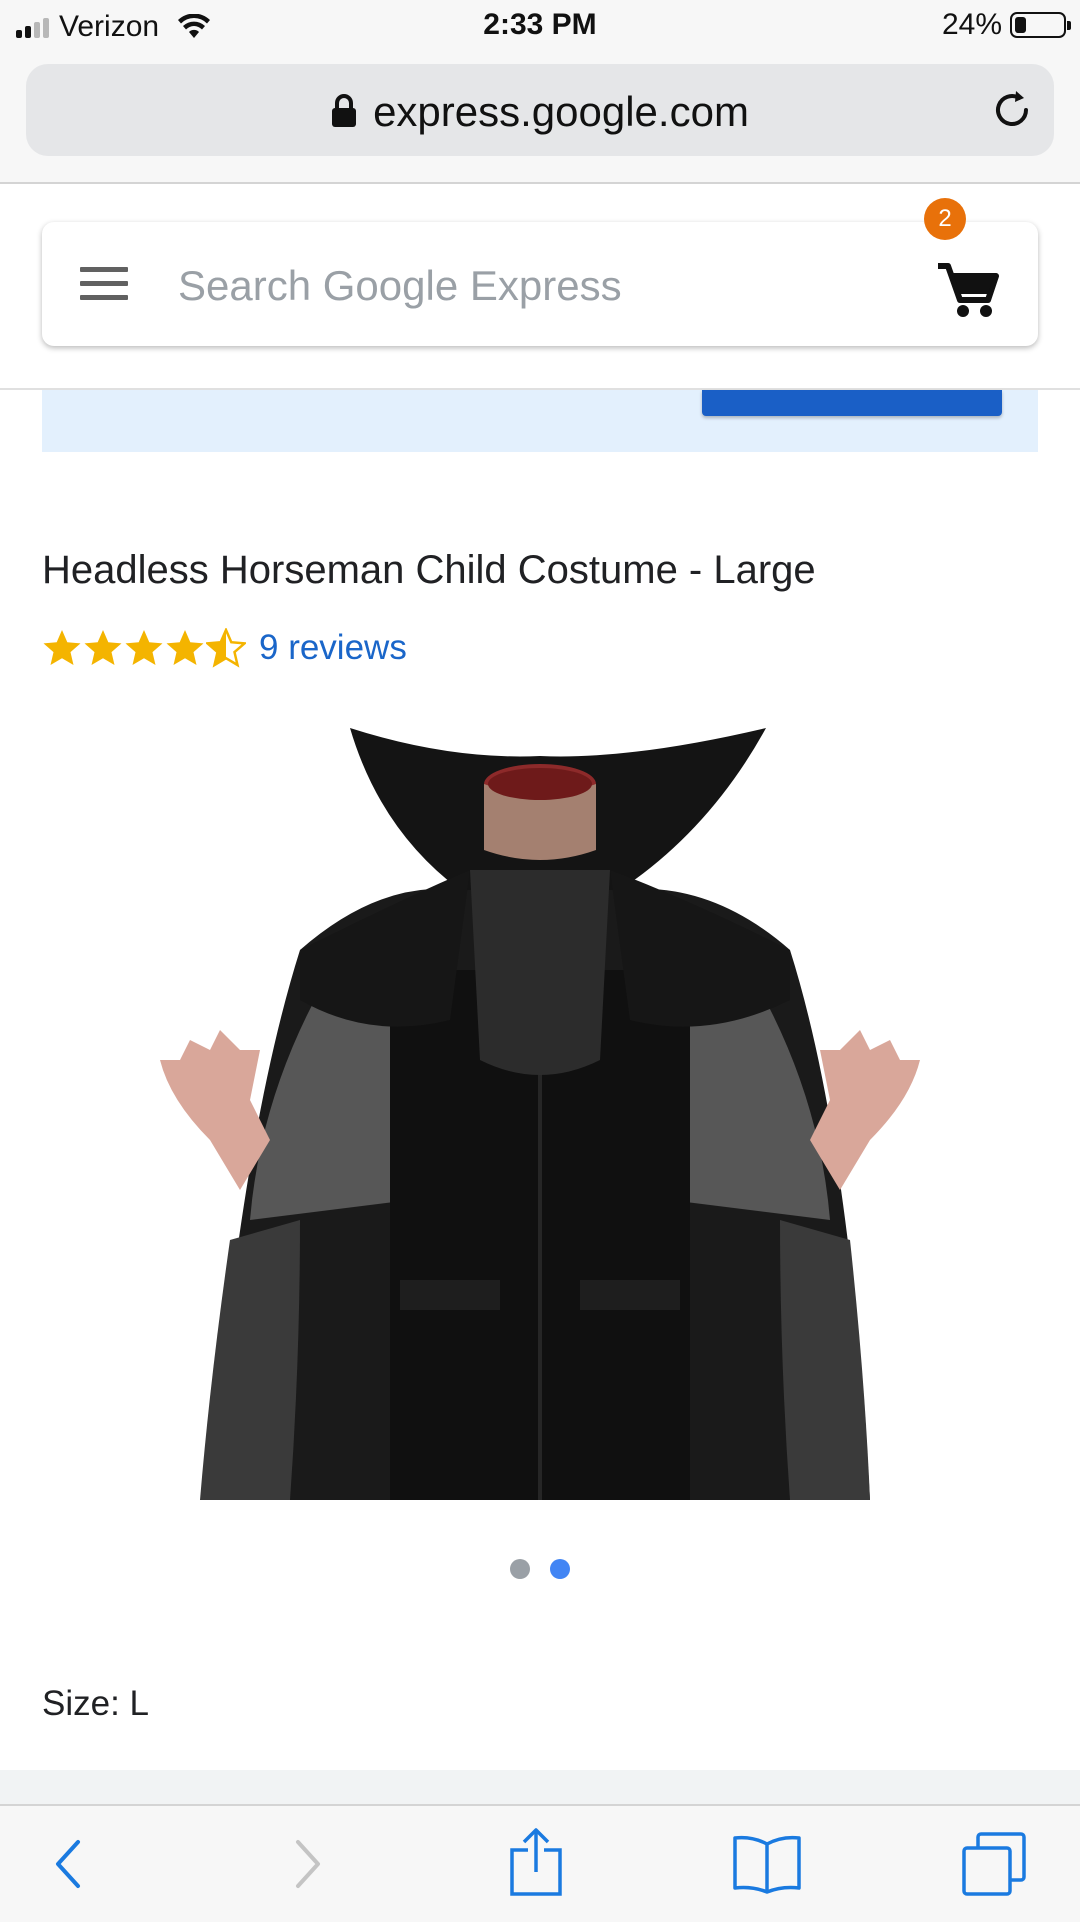 The height and width of the screenshot is (1922, 1080). I want to click on banner-button, so click(852, 403).